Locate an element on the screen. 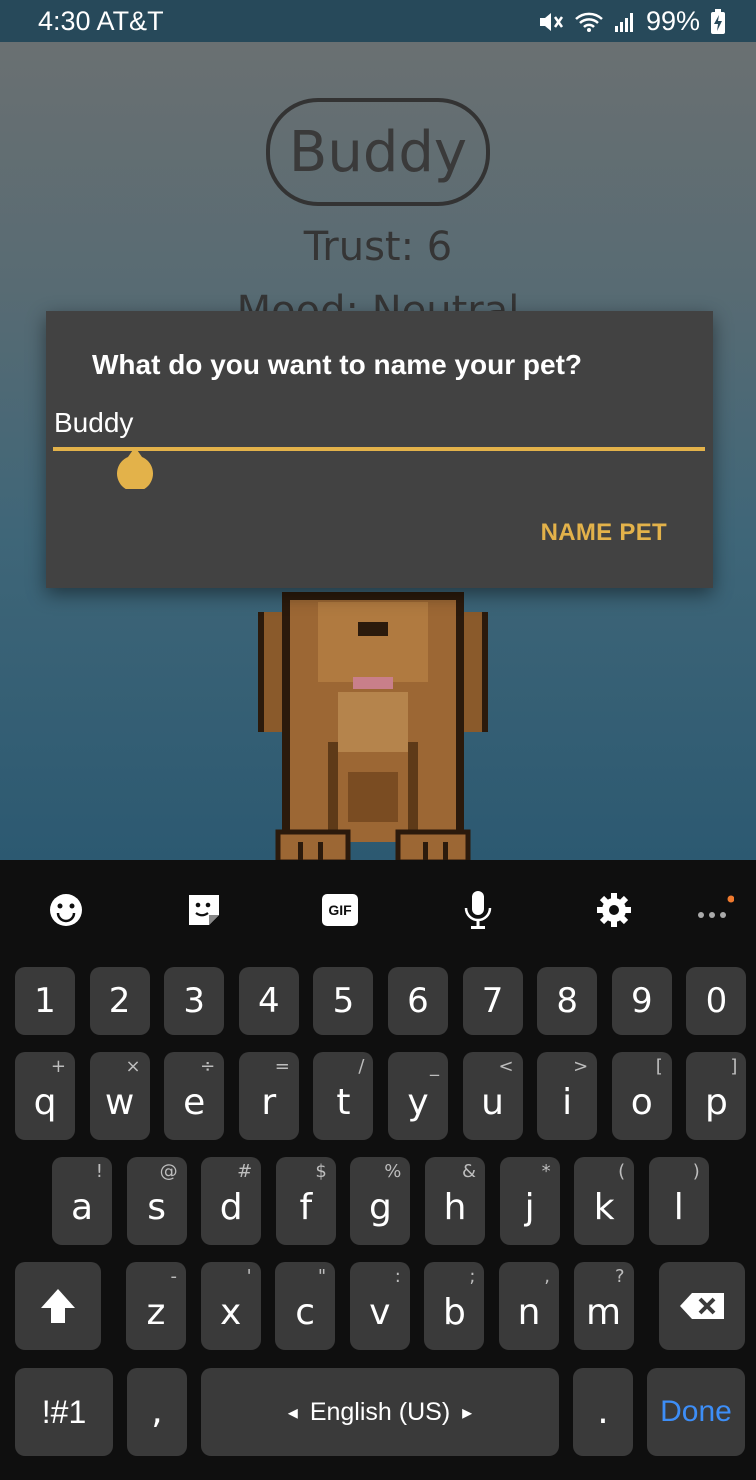 This screenshot has height=1480, width=756. key-v: v: is located at coordinates (379, 1306).